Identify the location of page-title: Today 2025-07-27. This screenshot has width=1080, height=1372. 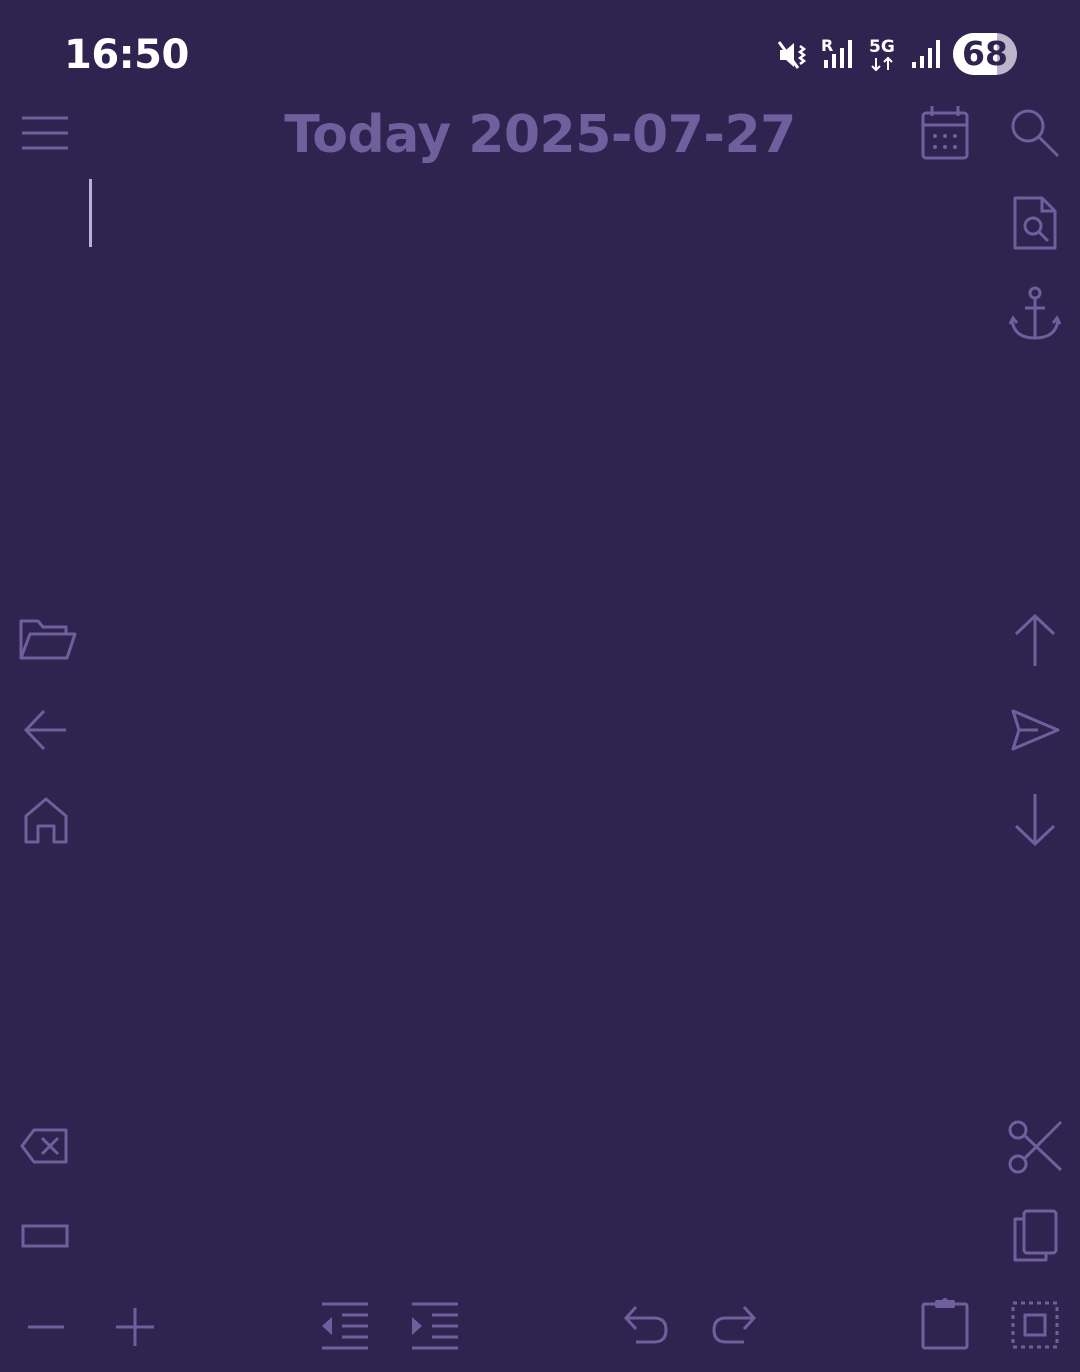
(540, 135).